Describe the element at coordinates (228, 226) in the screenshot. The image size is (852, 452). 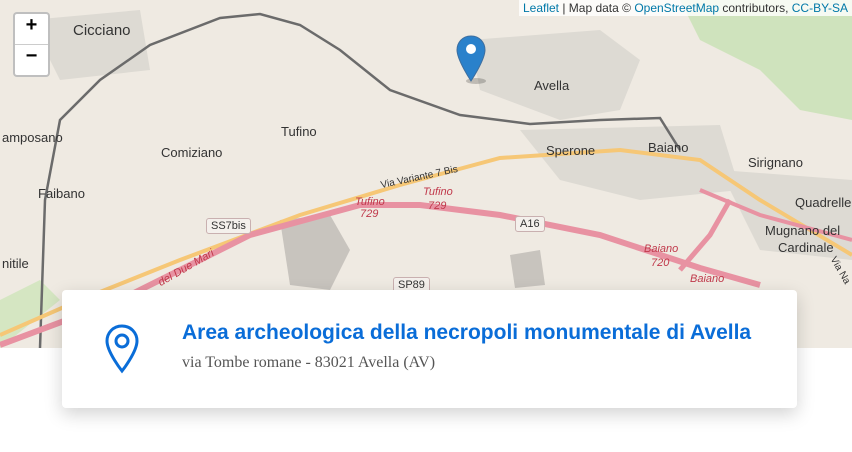
I see `road-shield-ss7bis: SS7bis` at that location.